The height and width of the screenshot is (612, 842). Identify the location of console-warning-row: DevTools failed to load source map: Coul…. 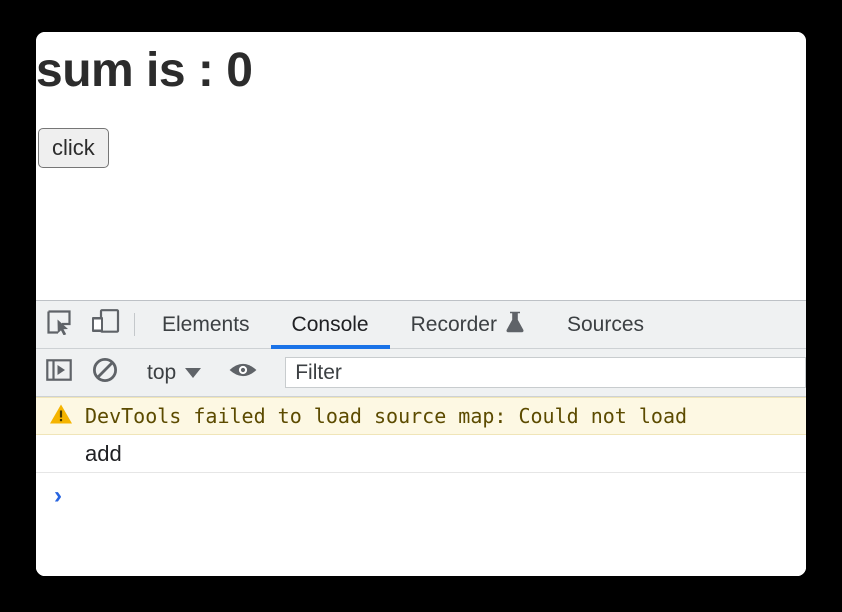
(421, 416).